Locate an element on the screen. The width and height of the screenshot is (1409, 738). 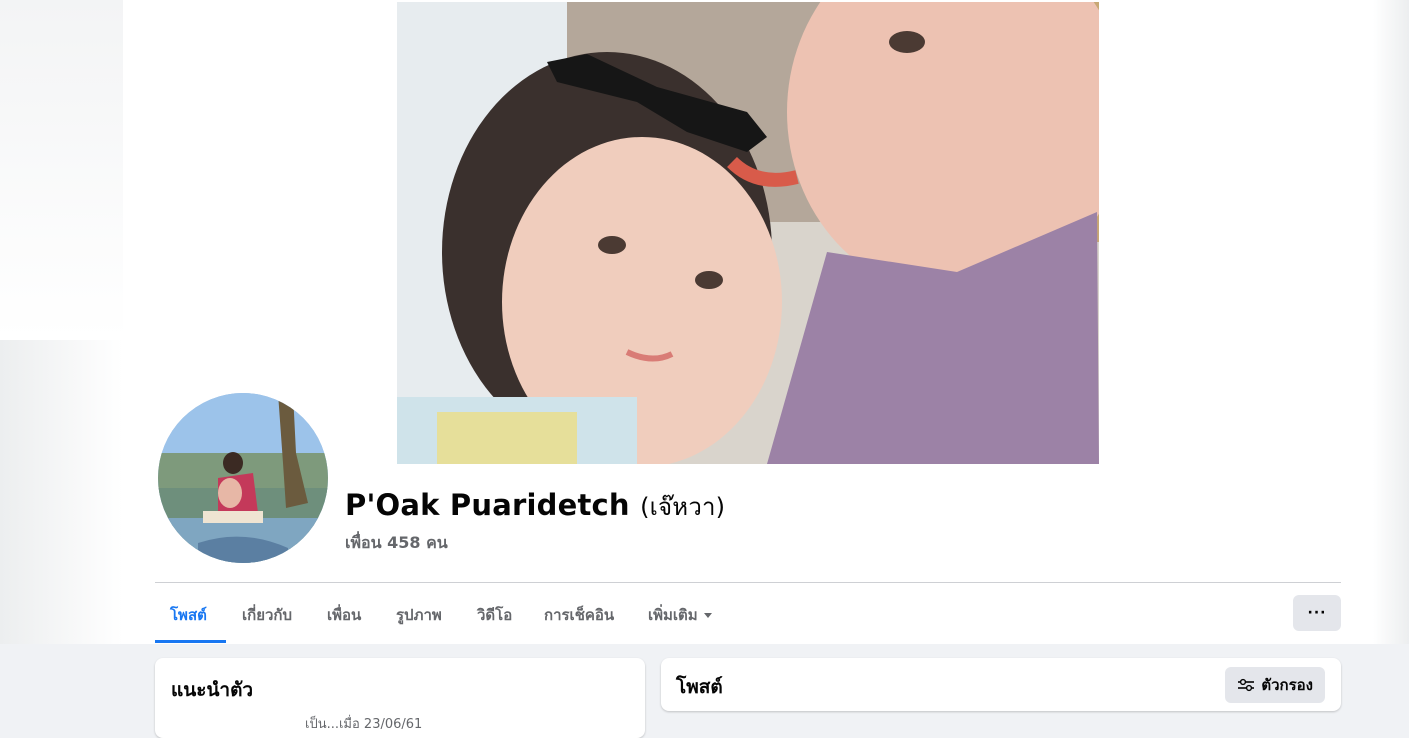
tab-videos: วิดีโอ is located at coordinates (494, 615).